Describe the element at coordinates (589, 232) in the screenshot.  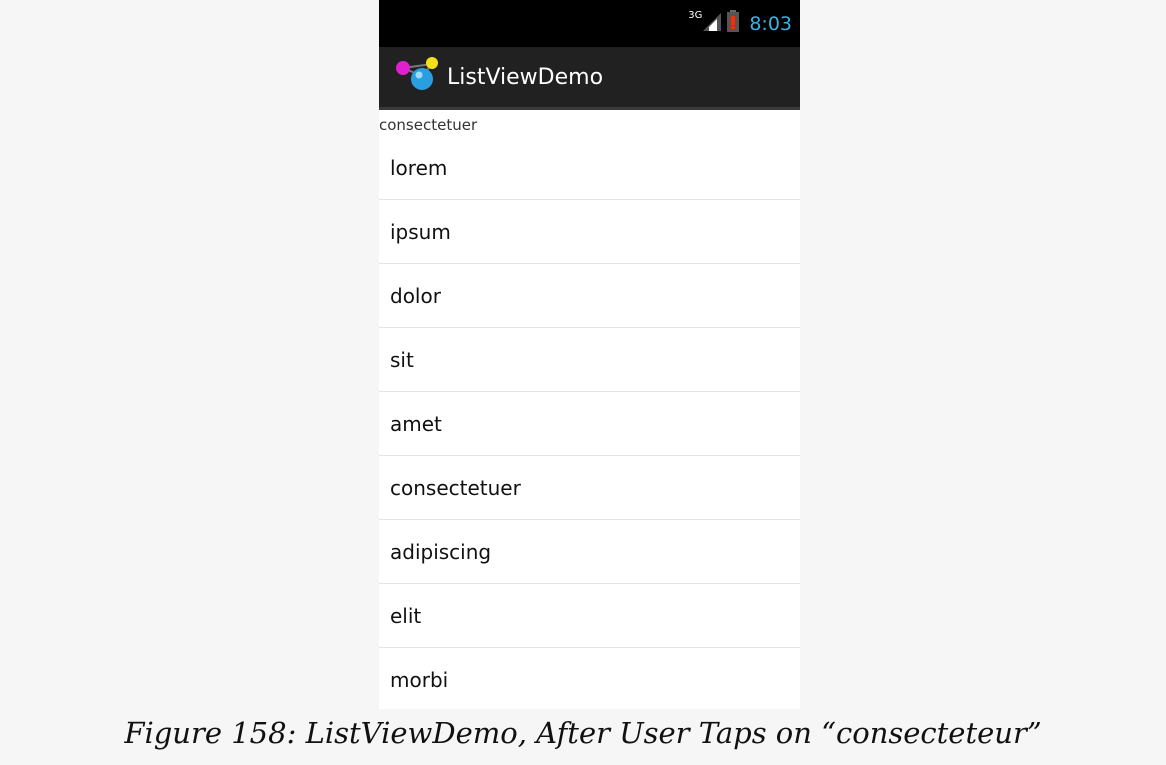
I see `list-item: ipsum` at that location.